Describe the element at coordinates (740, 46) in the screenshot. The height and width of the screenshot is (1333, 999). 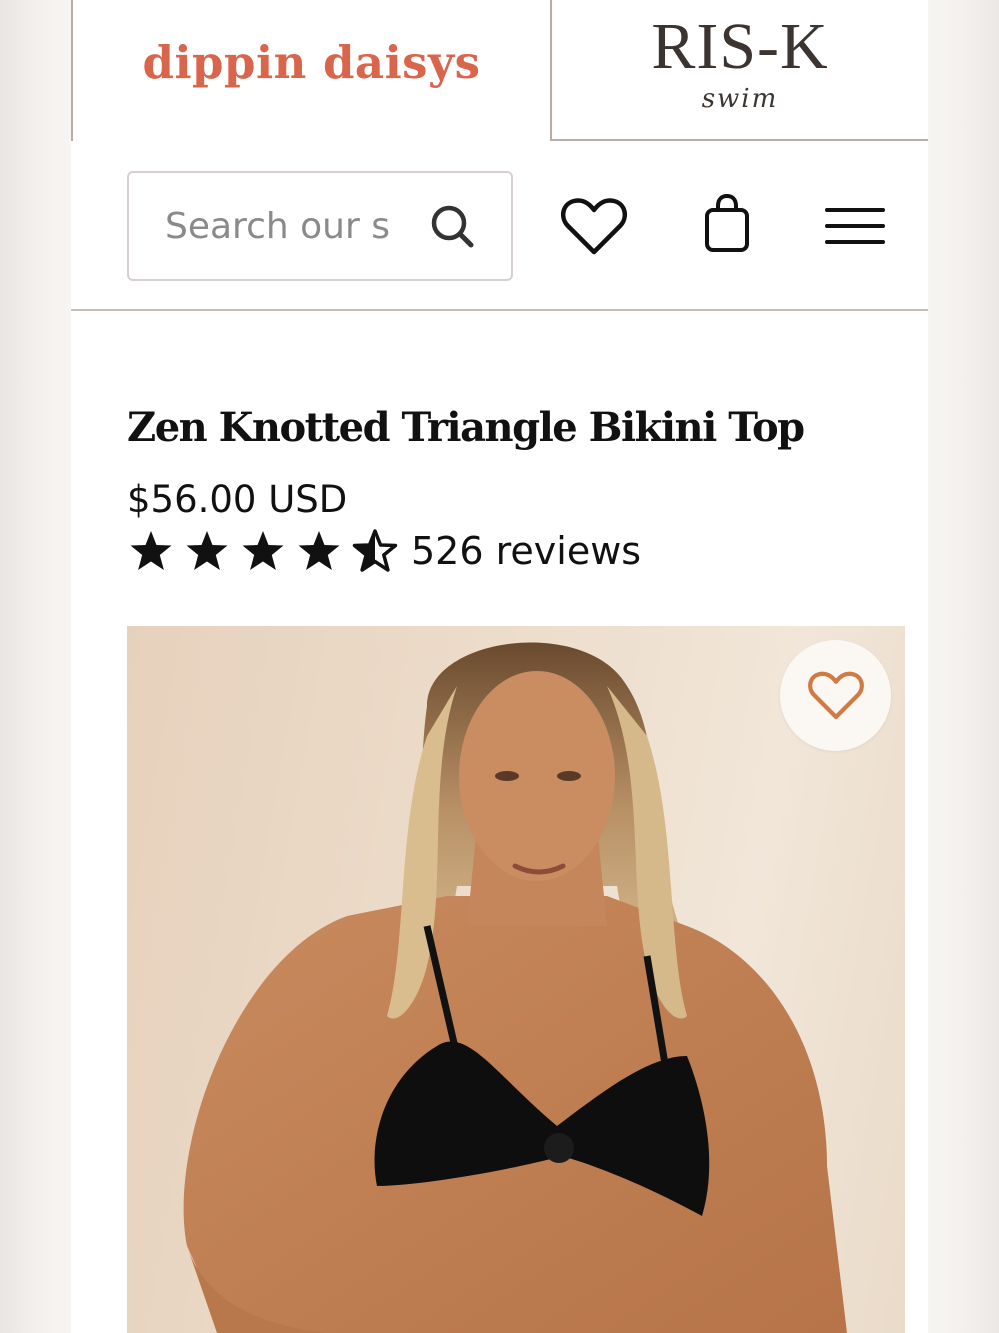
I see `ris-k-logo: RIS-K` at that location.